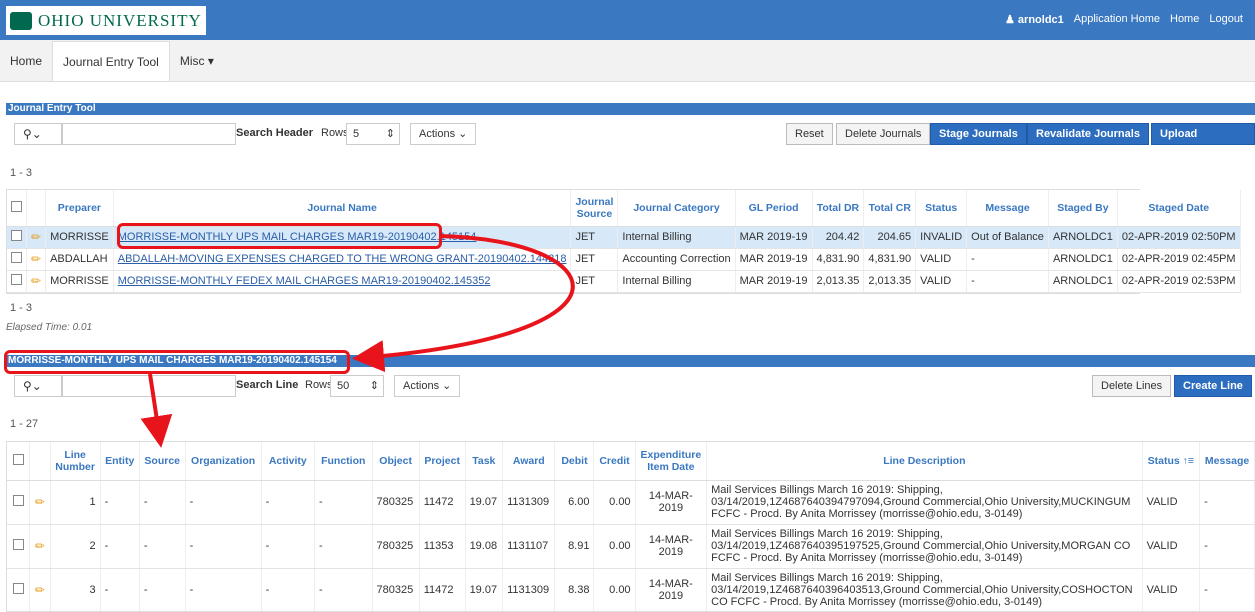  What do you see at coordinates (357, 386) in the screenshot?
I see `rows-select: 50 ⇕` at bounding box center [357, 386].